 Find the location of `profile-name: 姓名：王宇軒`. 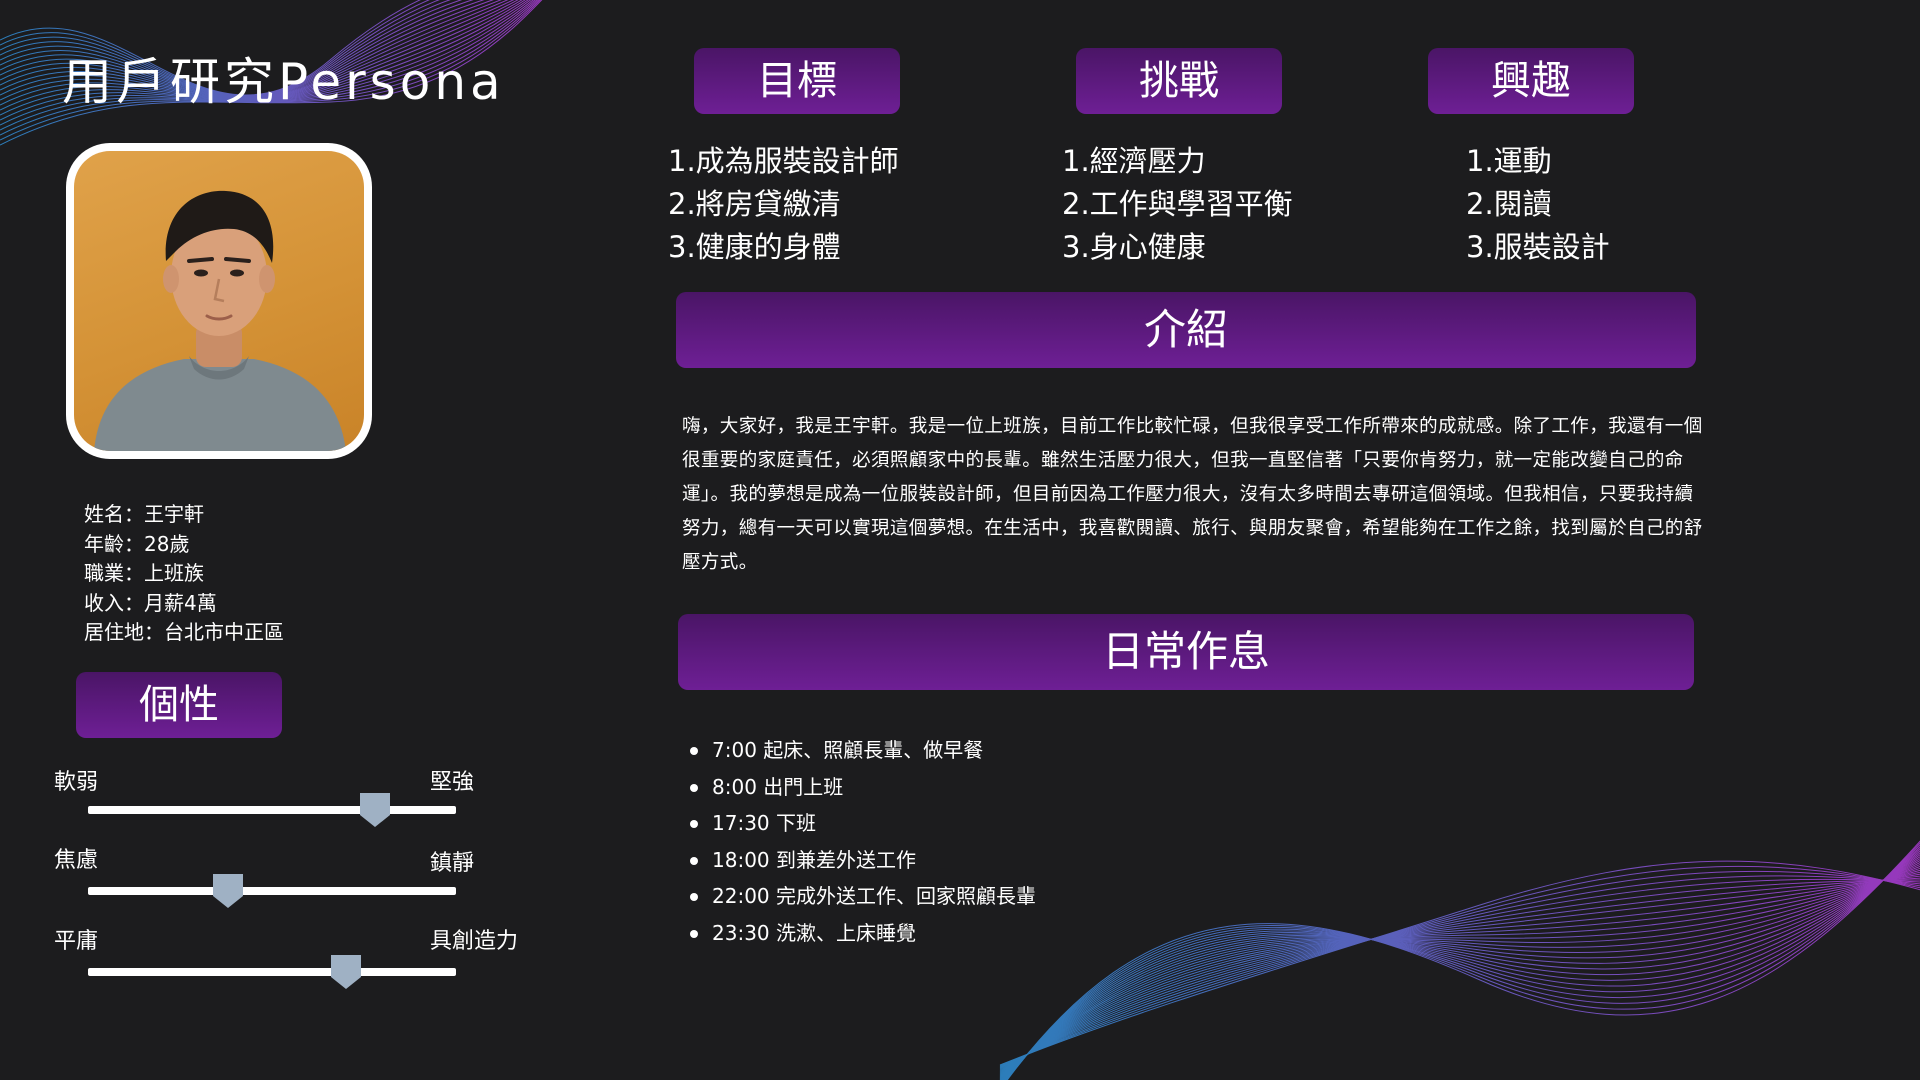

profile-name: 姓名：王宇軒 is located at coordinates (144, 514).